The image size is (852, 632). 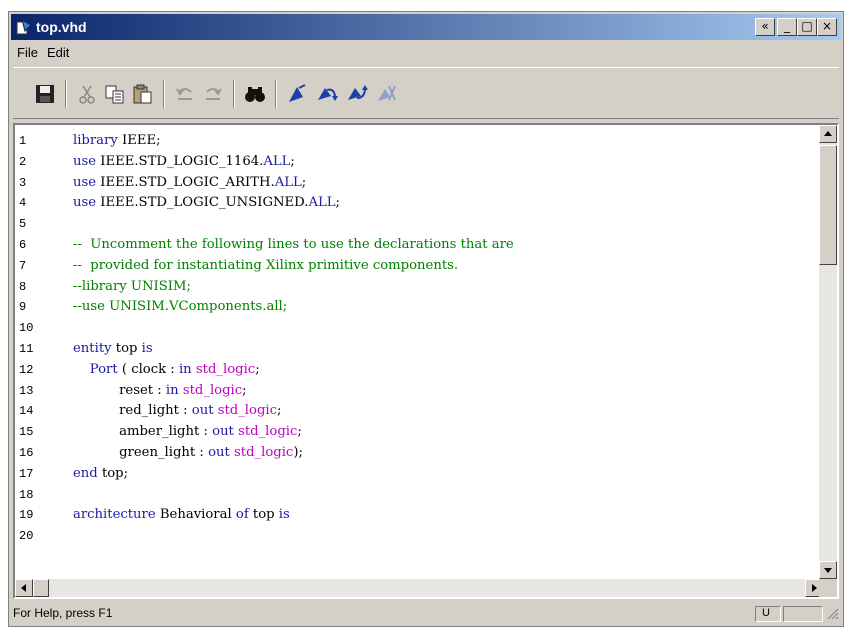 I want to click on code-line: 20, so click(x=419, y=536).